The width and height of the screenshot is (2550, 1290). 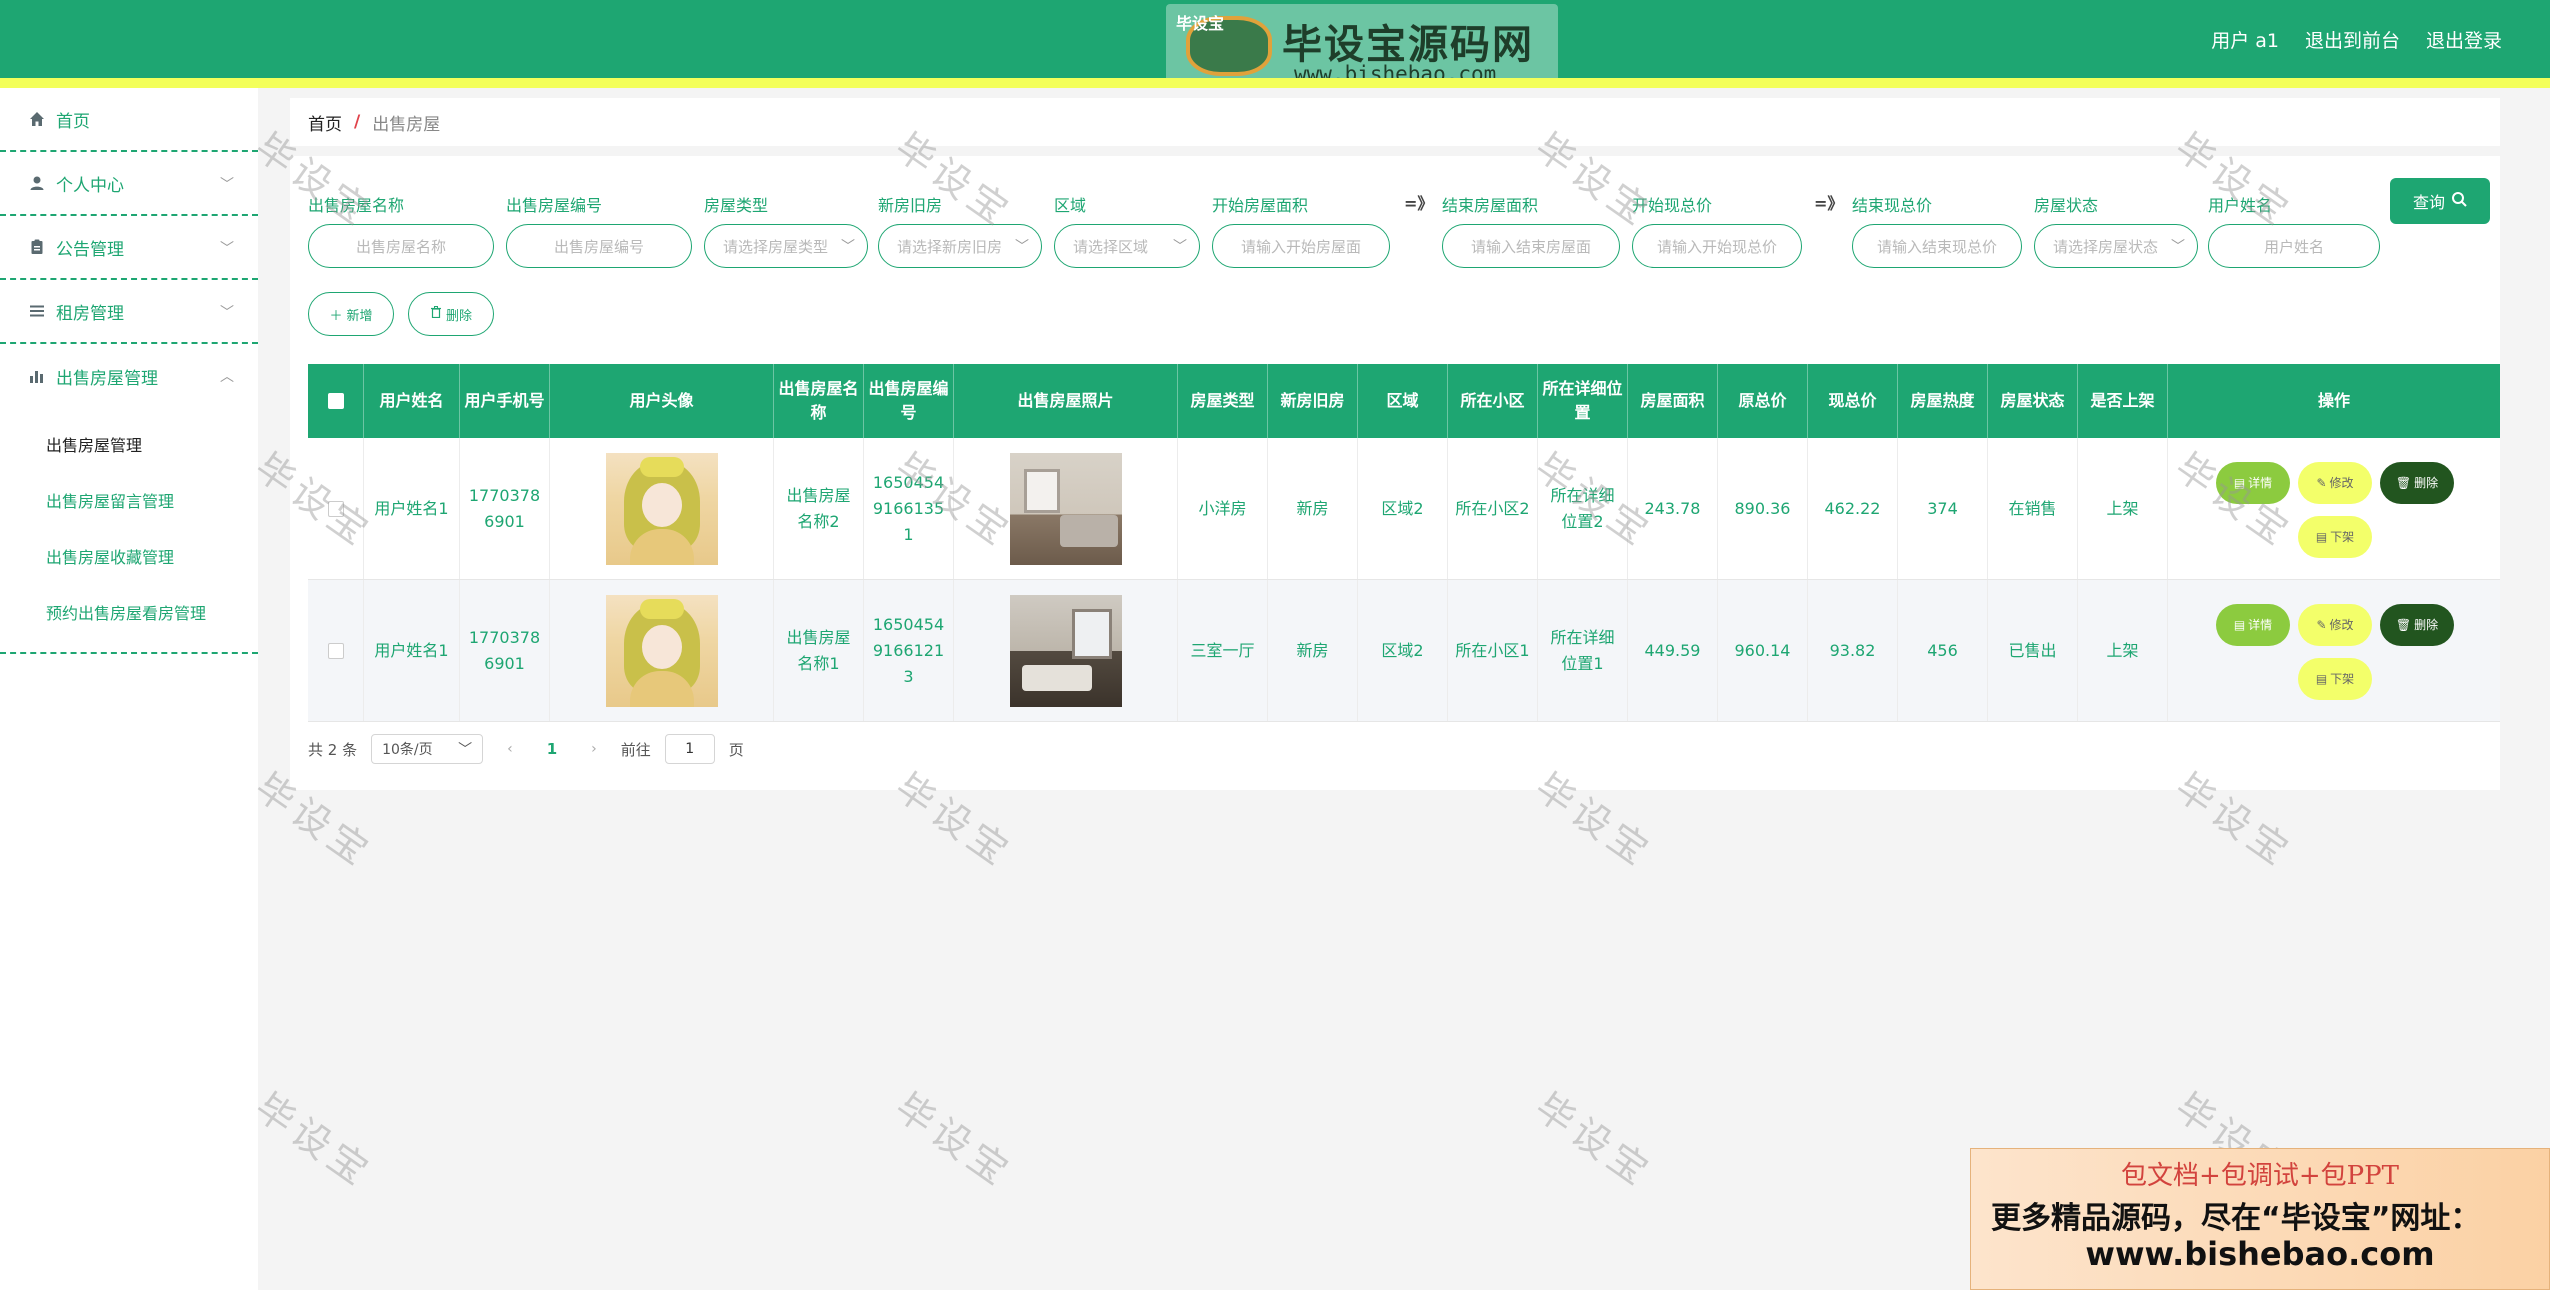 I want to click on sidebar-item-sale: 出售房屋管理 ︿, so click(x=129, y=376).